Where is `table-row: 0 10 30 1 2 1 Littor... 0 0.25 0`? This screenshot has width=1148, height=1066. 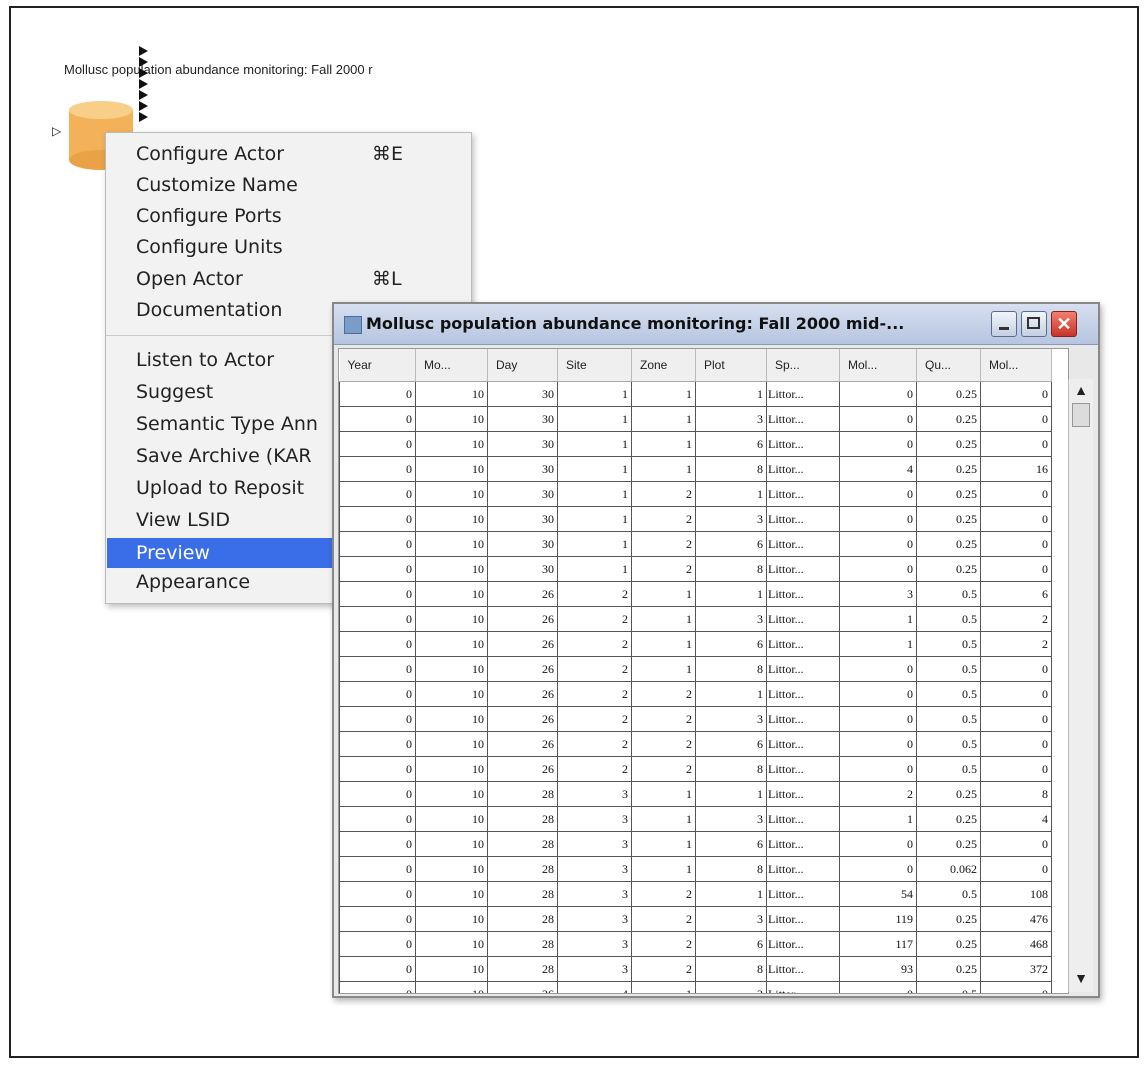
table-row: 0 10 30 1 2 1 Littor... 0 0.25 0 is located at coordinates (695, 494).